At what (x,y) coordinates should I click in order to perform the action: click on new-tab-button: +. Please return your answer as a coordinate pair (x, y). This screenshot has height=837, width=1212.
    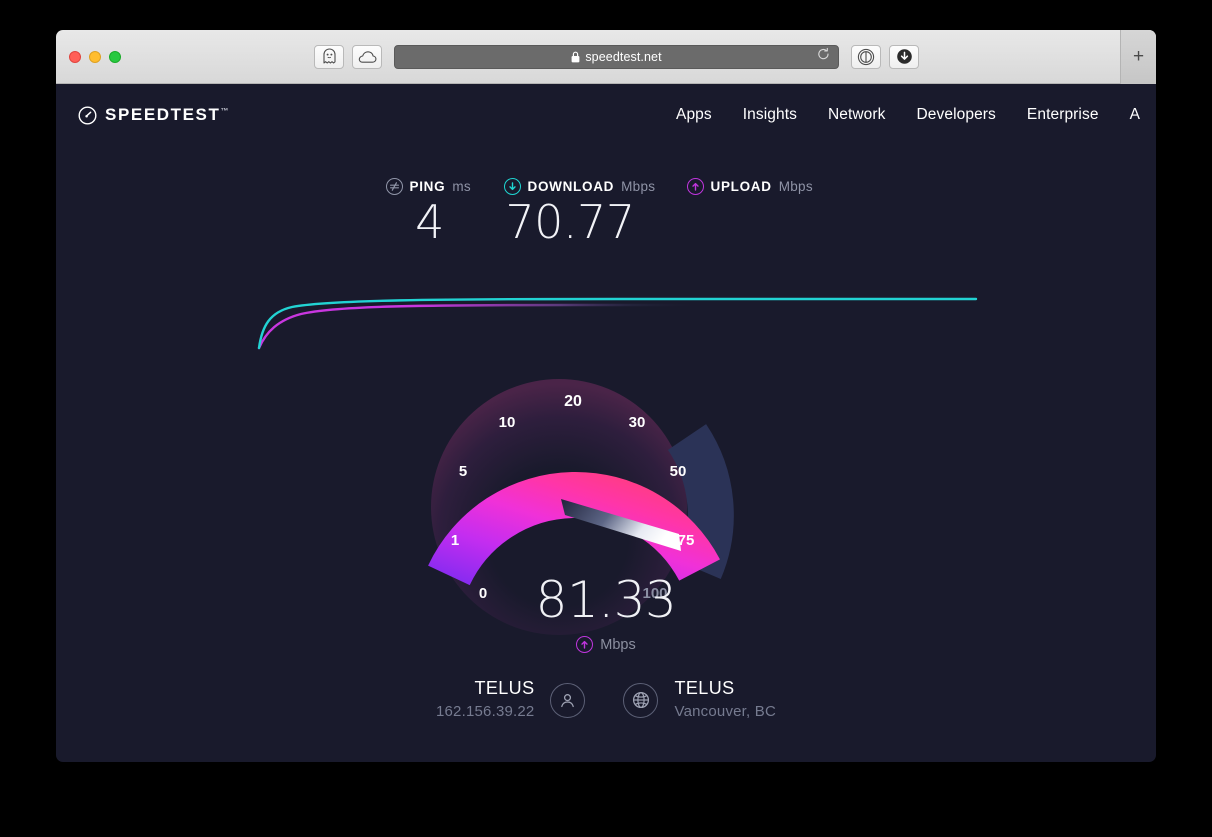
    Looking at the image, I should click on (1138, 57).